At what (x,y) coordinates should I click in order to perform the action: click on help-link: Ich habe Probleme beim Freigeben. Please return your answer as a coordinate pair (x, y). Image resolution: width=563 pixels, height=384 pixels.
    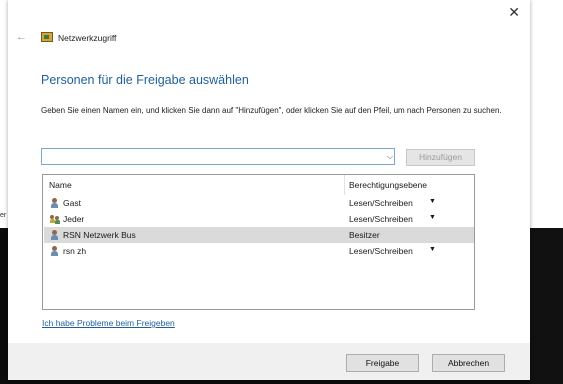
    Looking at the image, I should click on (108, 323).